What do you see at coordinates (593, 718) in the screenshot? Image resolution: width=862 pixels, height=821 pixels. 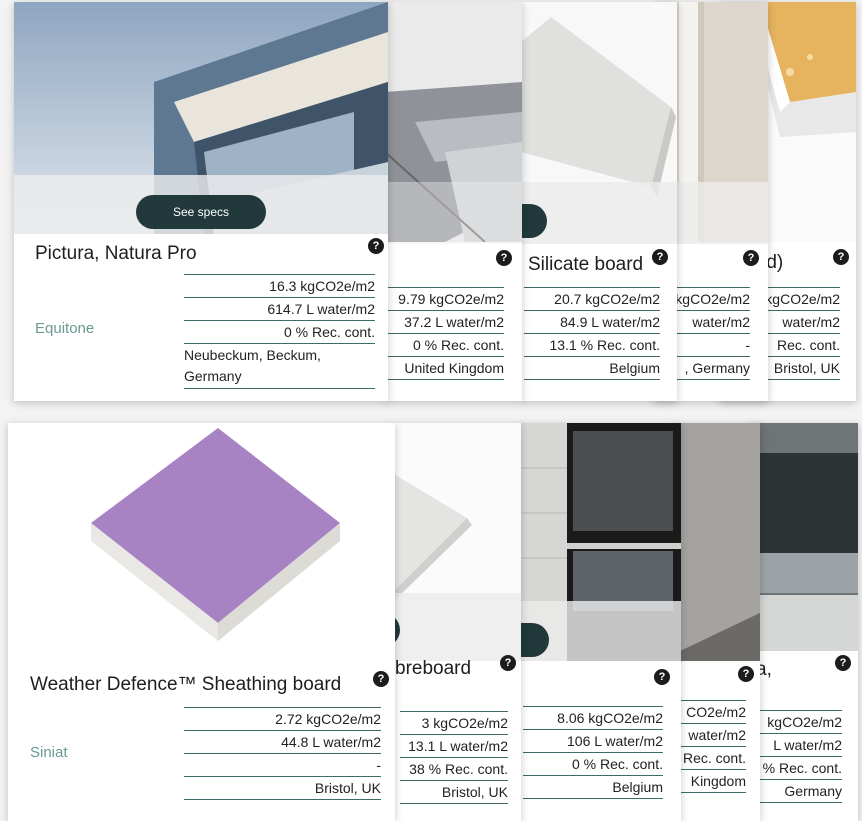 I see `spec-carbon: 8.06 kgCO2e/m2` at bounding box center [593, 718].